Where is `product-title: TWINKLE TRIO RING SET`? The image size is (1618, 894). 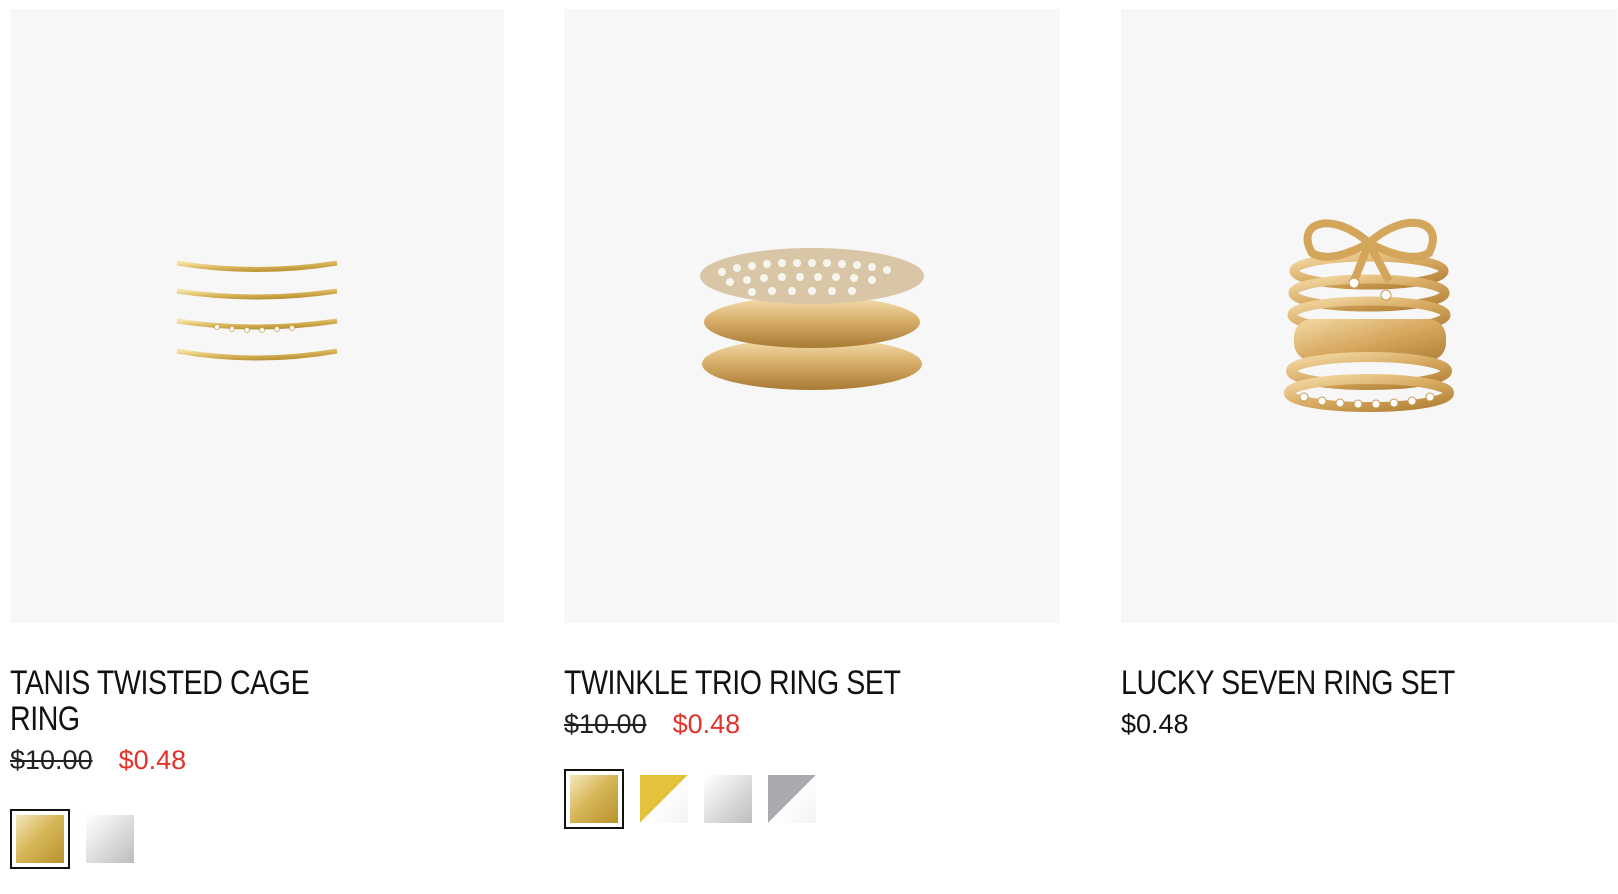
product-title: TWINKLE TRIO RING SET is located at coordinates (749, 683).